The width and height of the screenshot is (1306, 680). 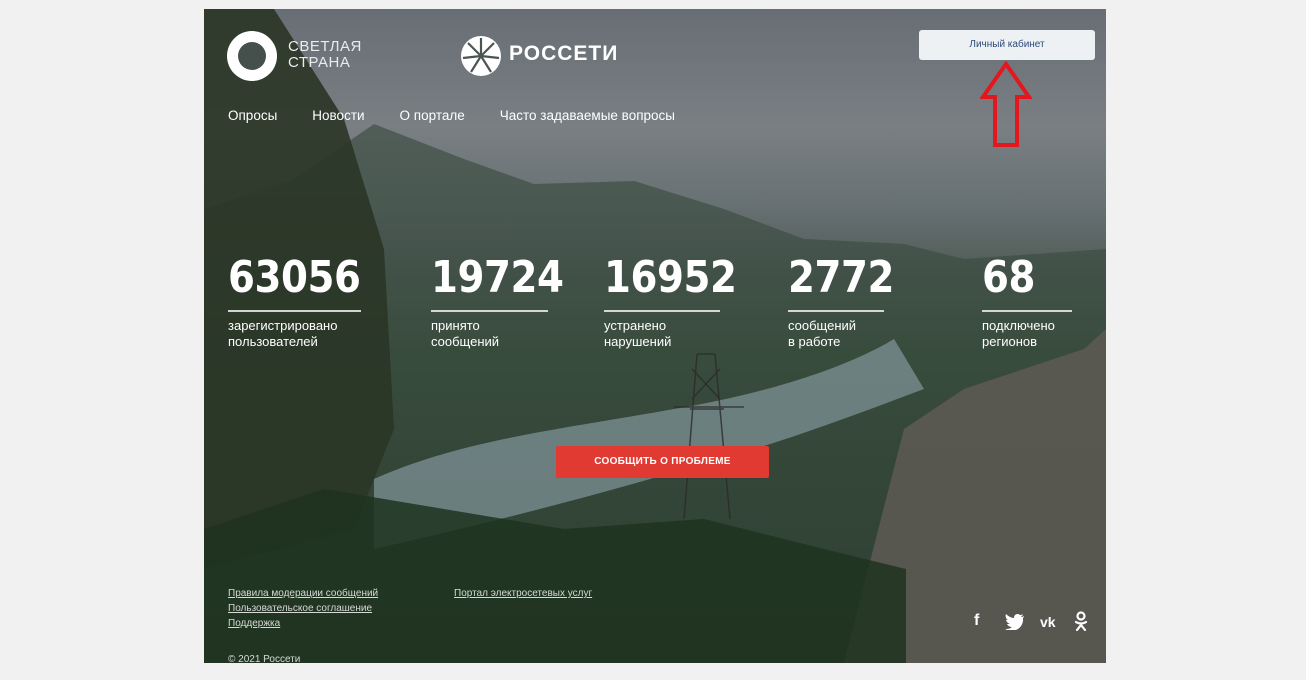 What do you see at coordinates (303, 593) in the screenshot?
I see `footer-link-moderation-rules: Правила модерации сообщений` at bounding box center [303, 593].